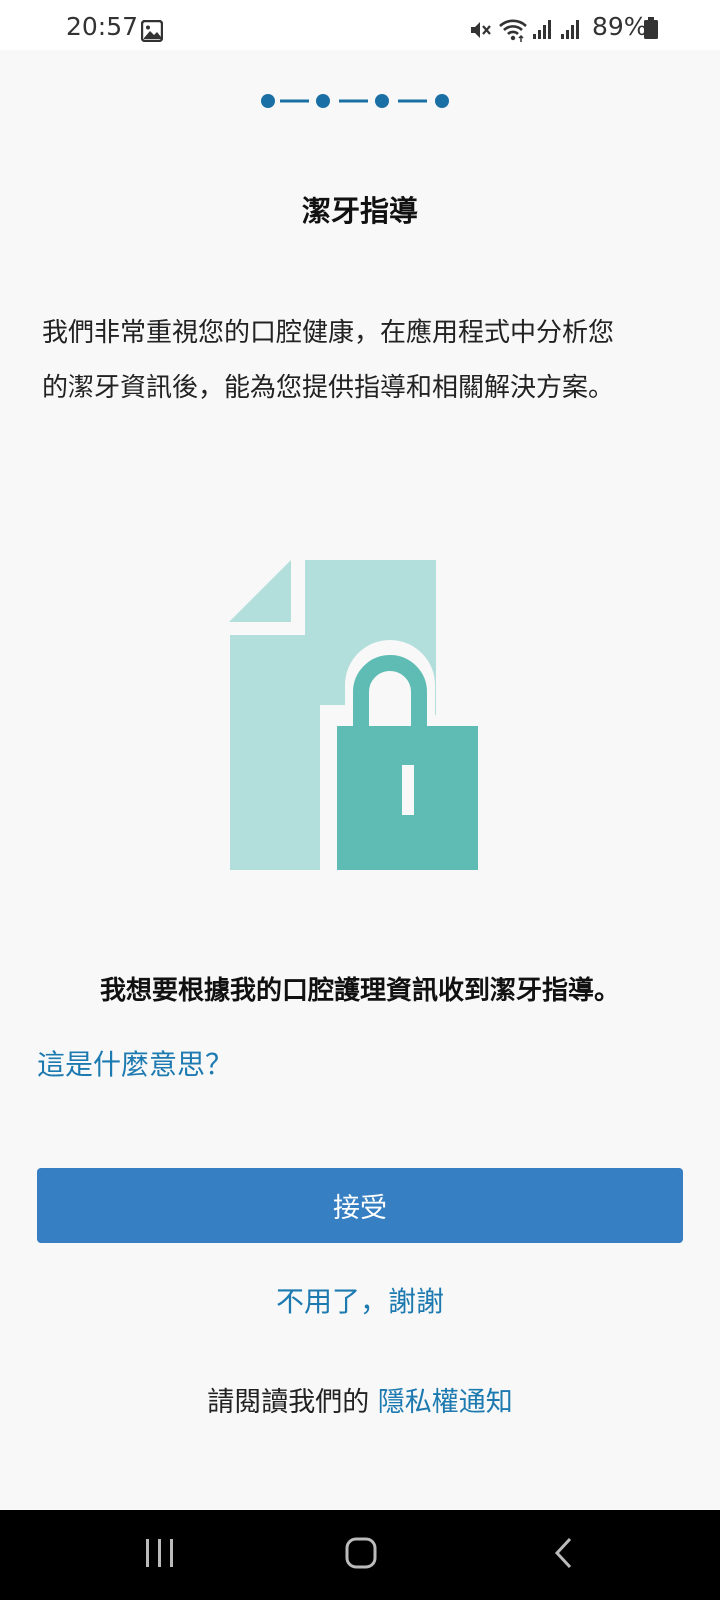  I want to click on wifi-icon, so click(513, 30).